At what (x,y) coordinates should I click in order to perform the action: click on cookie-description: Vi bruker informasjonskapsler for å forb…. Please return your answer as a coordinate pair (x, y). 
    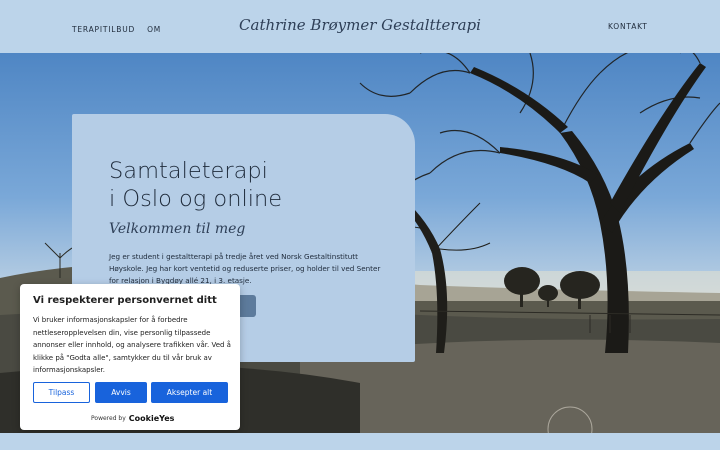
    Looking at the image, I should click on (132, 345).